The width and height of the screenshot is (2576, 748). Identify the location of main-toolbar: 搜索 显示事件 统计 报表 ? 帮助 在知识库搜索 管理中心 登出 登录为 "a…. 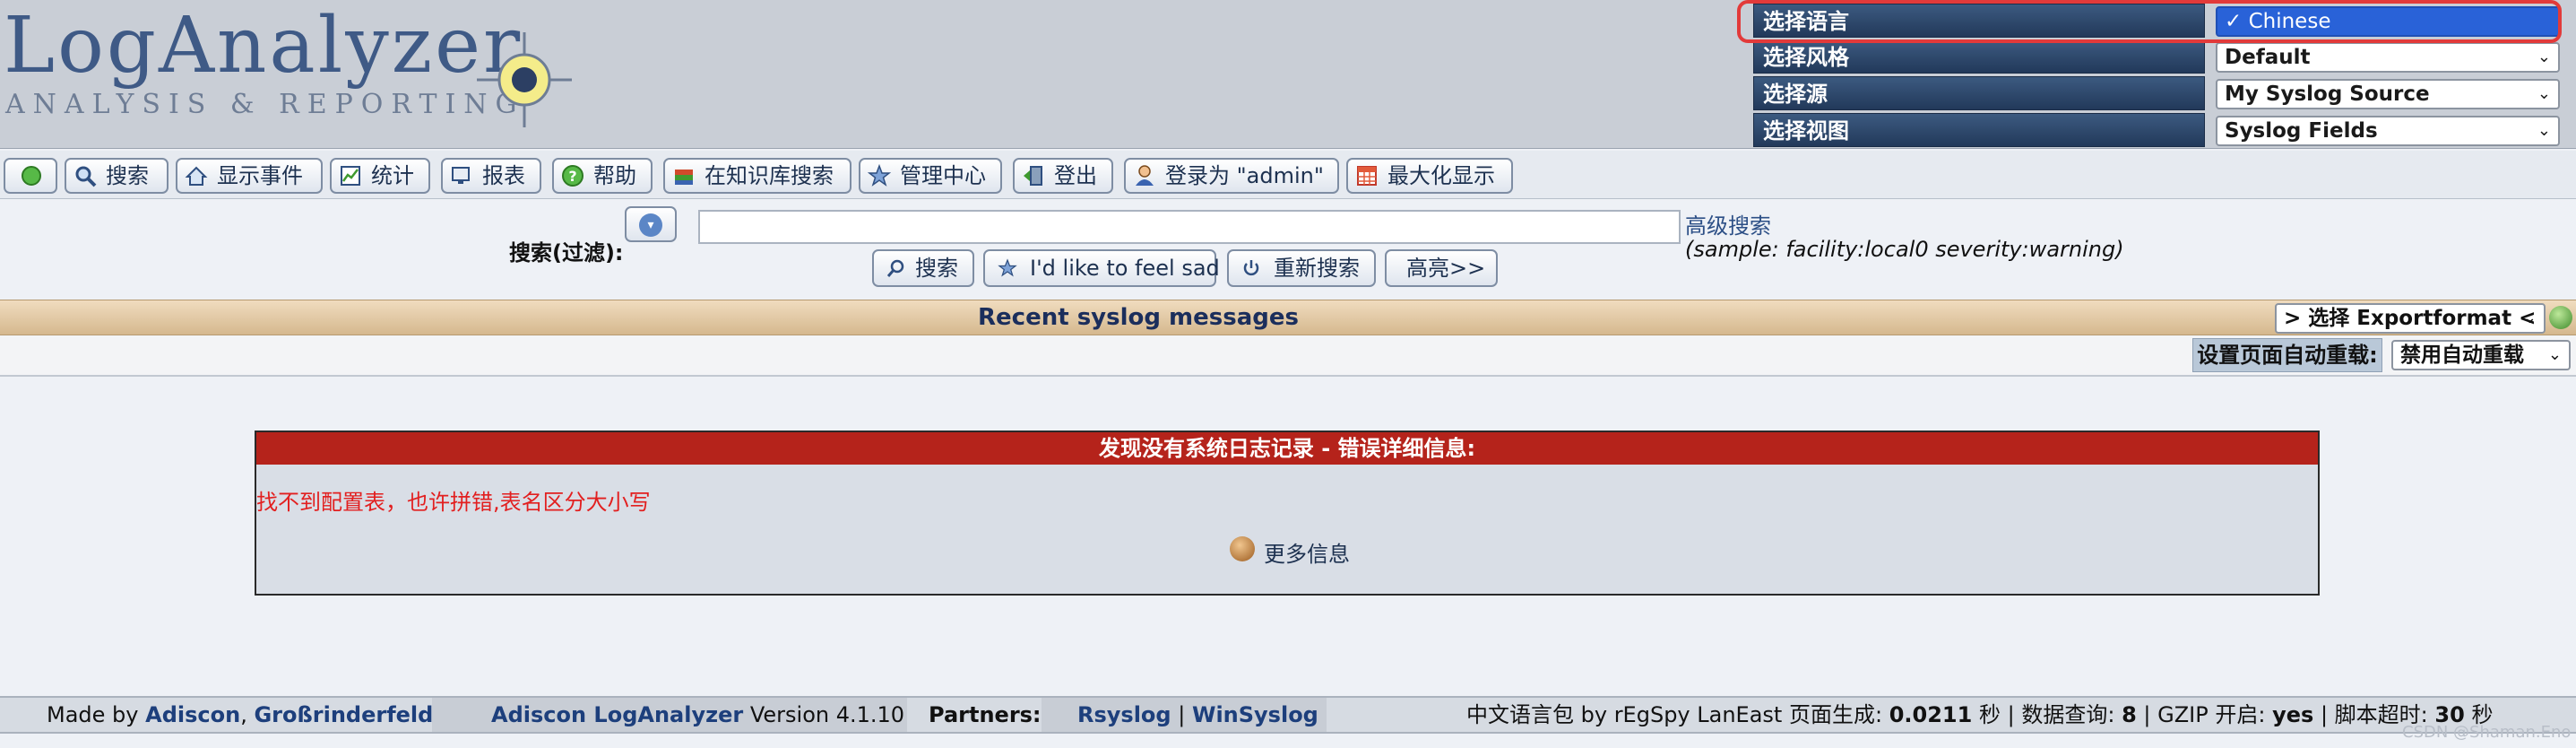
(1288, 175).